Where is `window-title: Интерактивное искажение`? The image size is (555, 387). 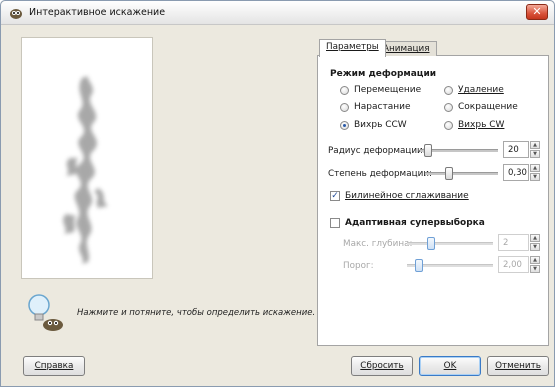 window-title: Интерактивное искажение is located at coordinates (97, 12).